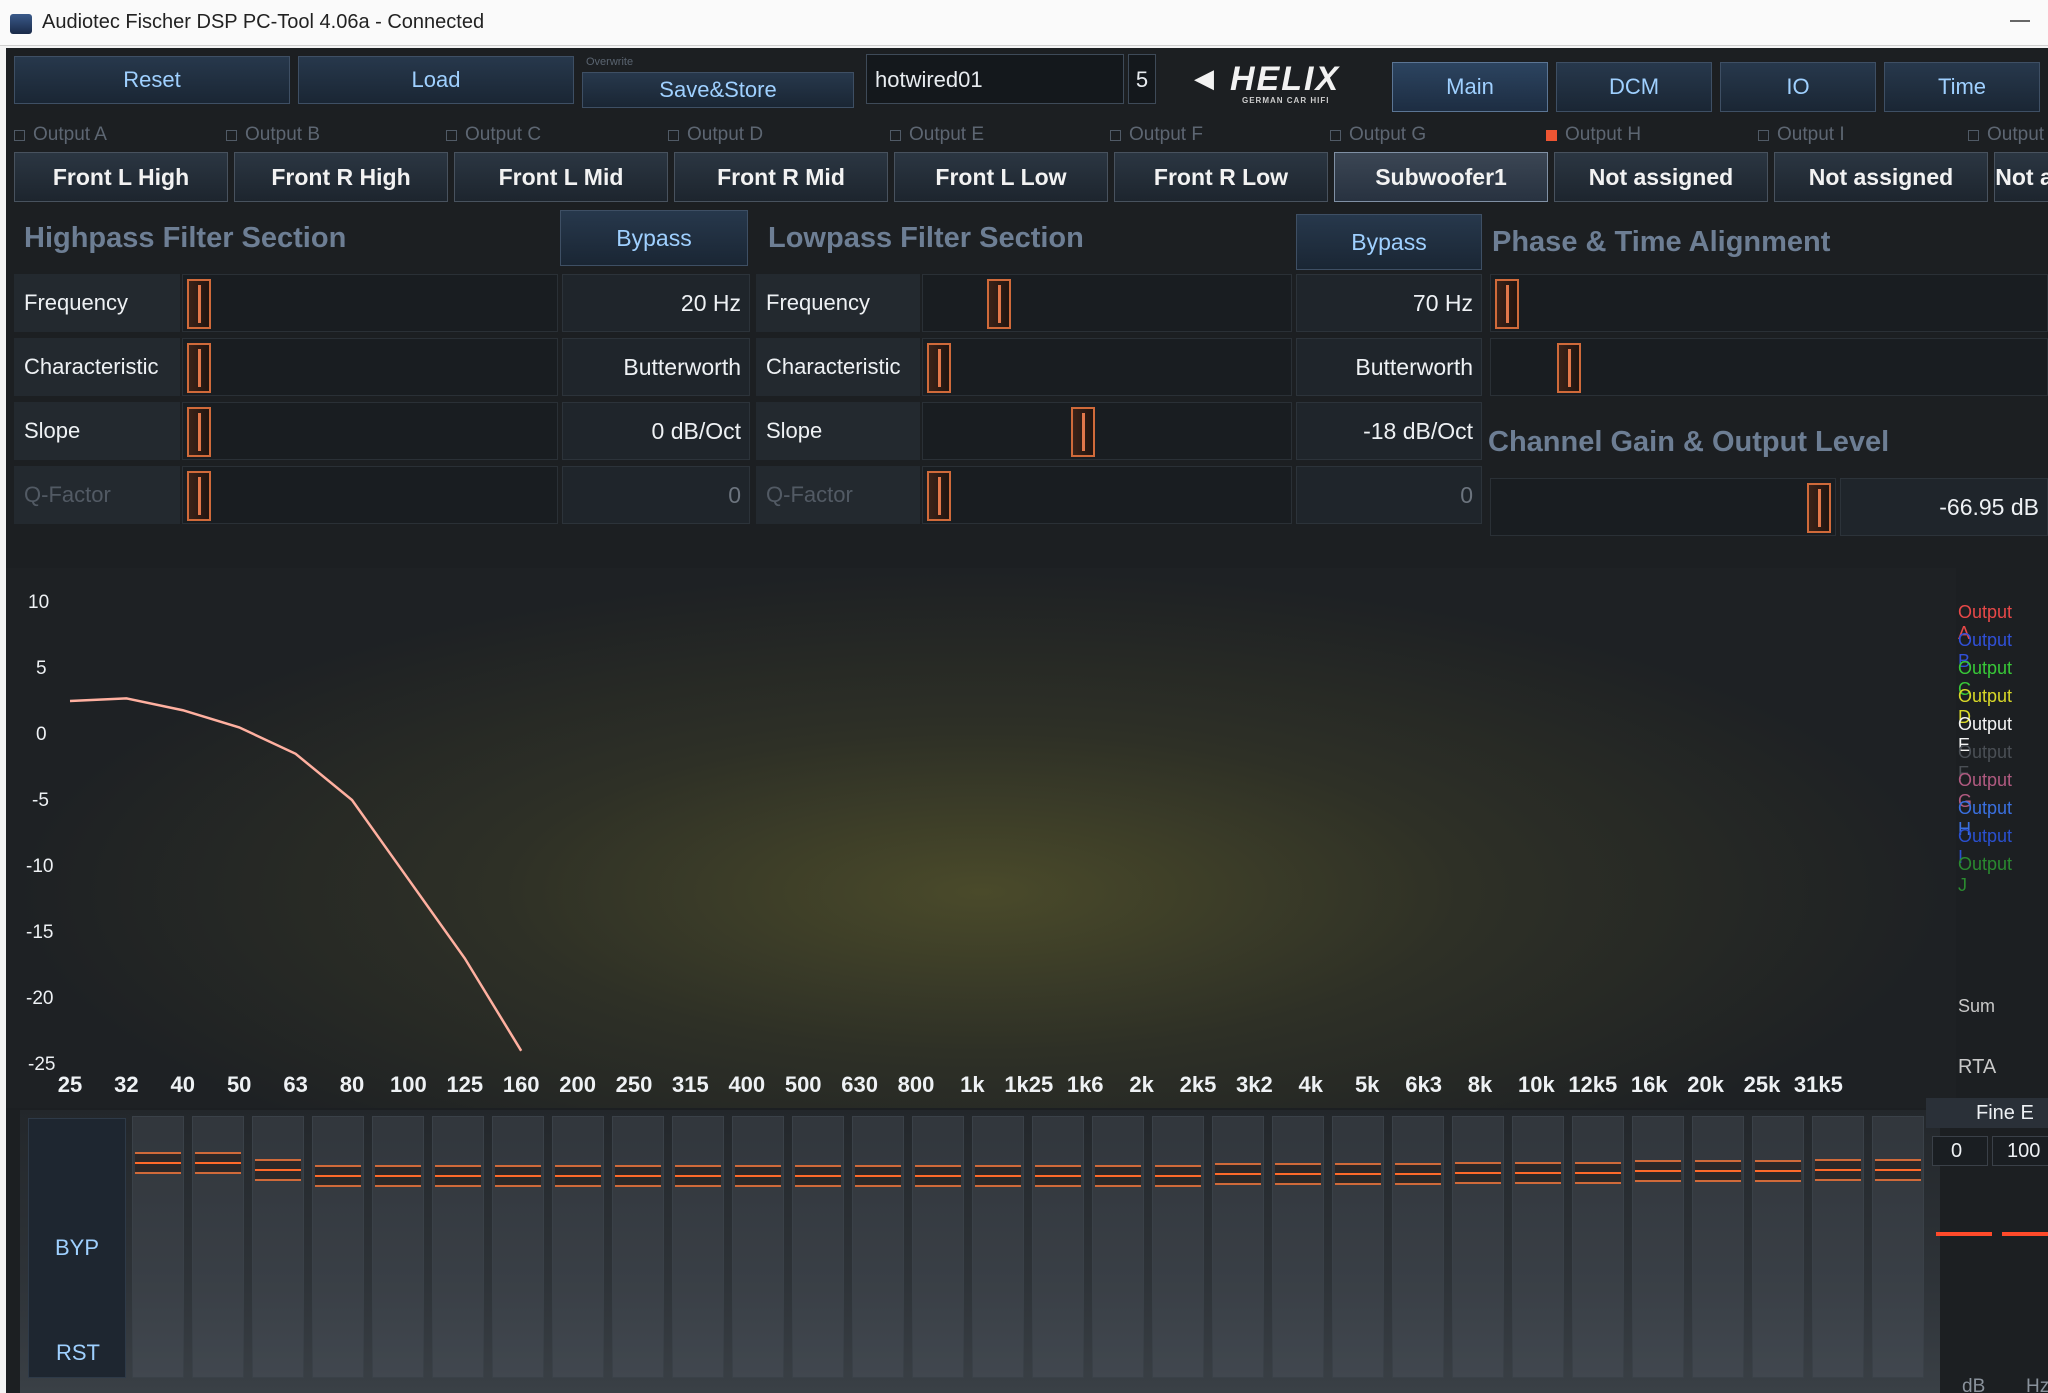 The width and height of the screenshot is (2048, 1393). I want to click on output-label-f: Output F, so click(1156, 135).